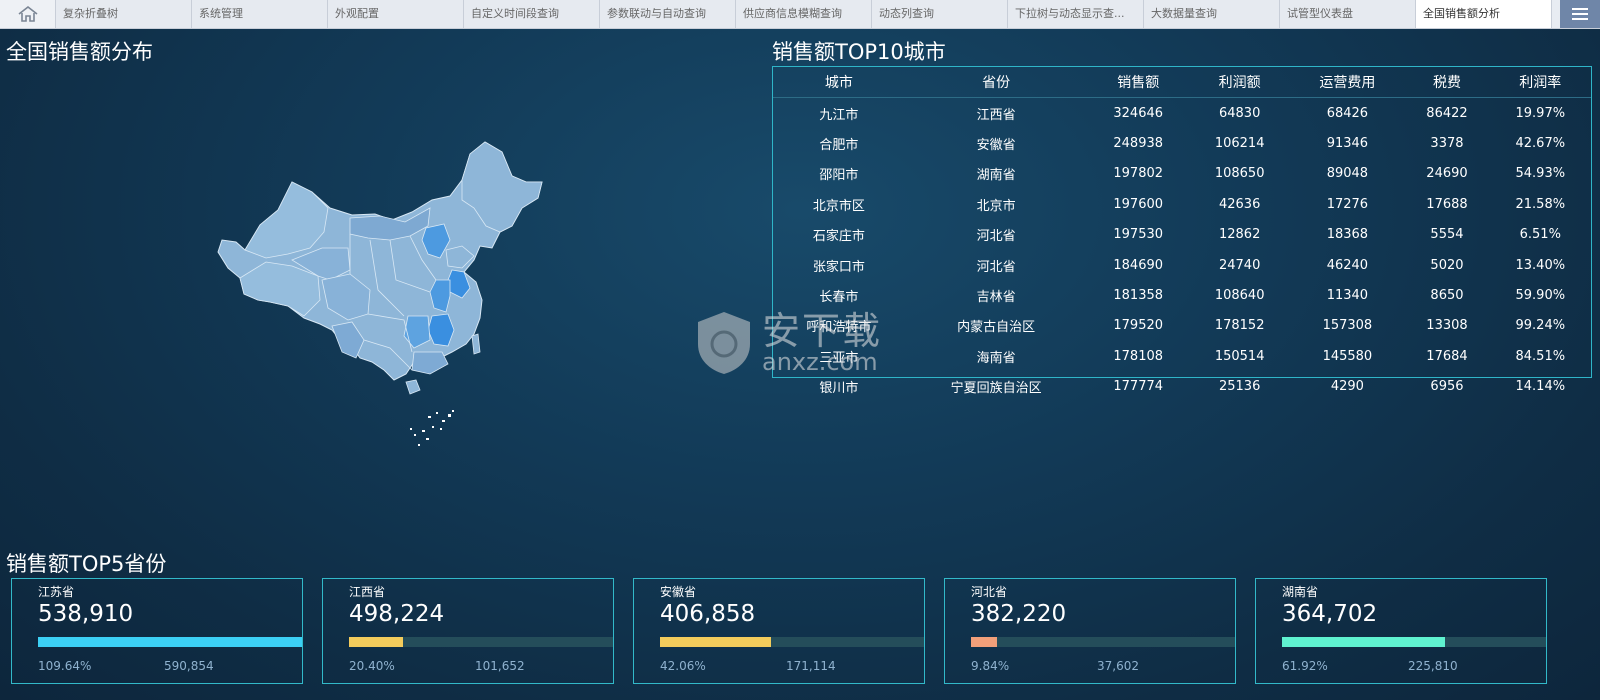 This screenshot has height=700, width=1600. Describe the element at coordinates (1138, 356) in the screenshot. I see `table-cell: 178108` at that location.